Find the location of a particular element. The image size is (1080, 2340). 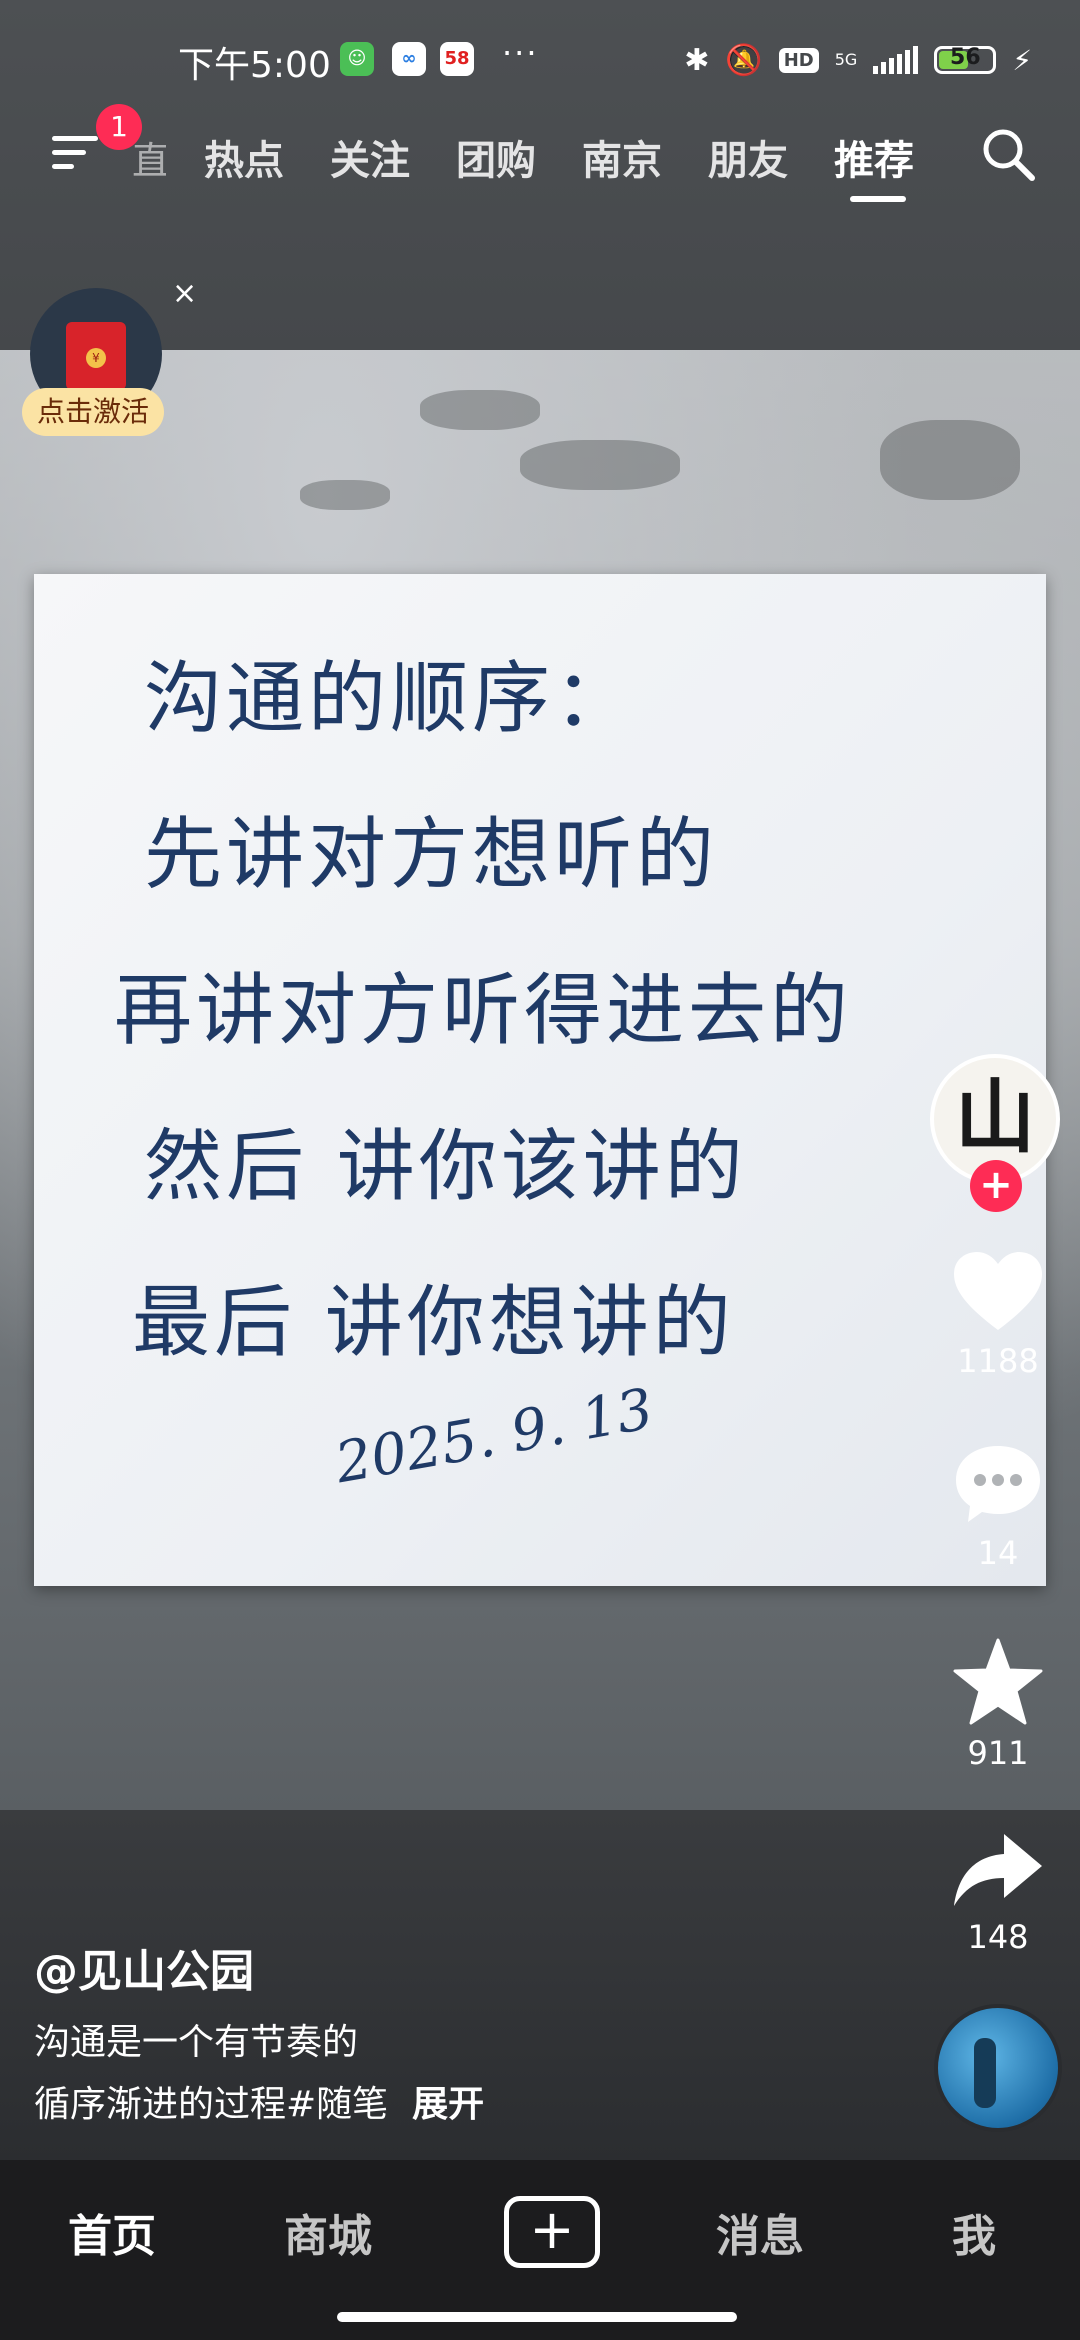

tab-messages: 消息 is located at coordinates (760, 2232).